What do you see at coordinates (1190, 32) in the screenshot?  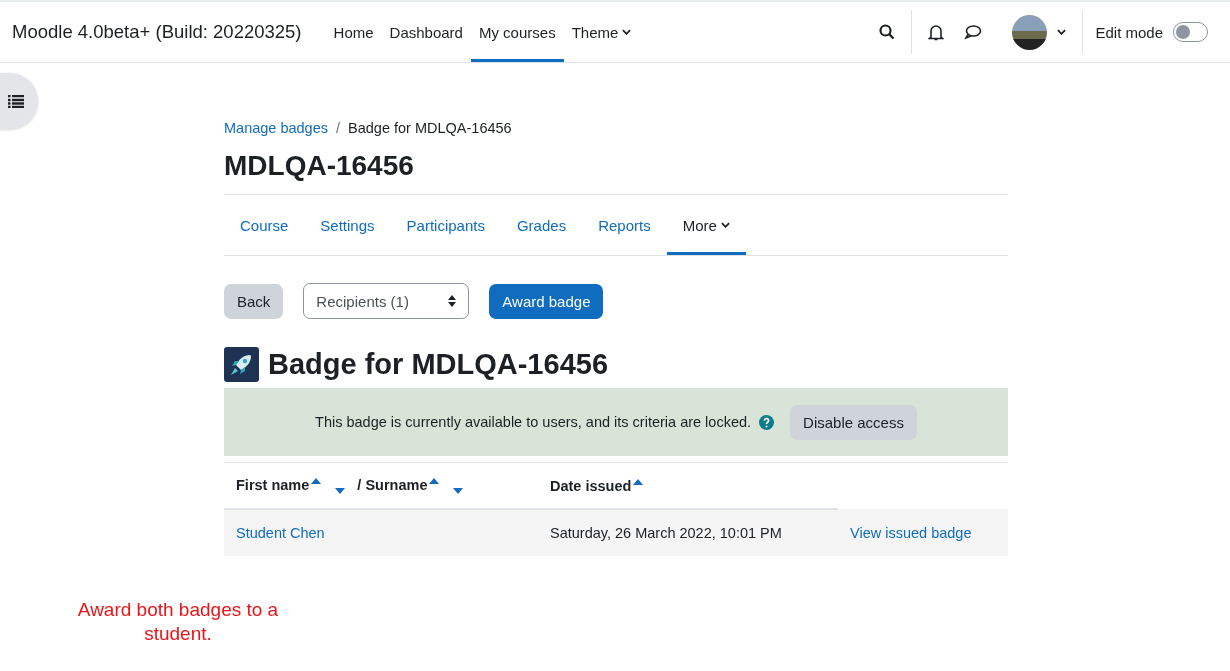 I see `edit-mode-switch` at bounding box center [1190, 32].